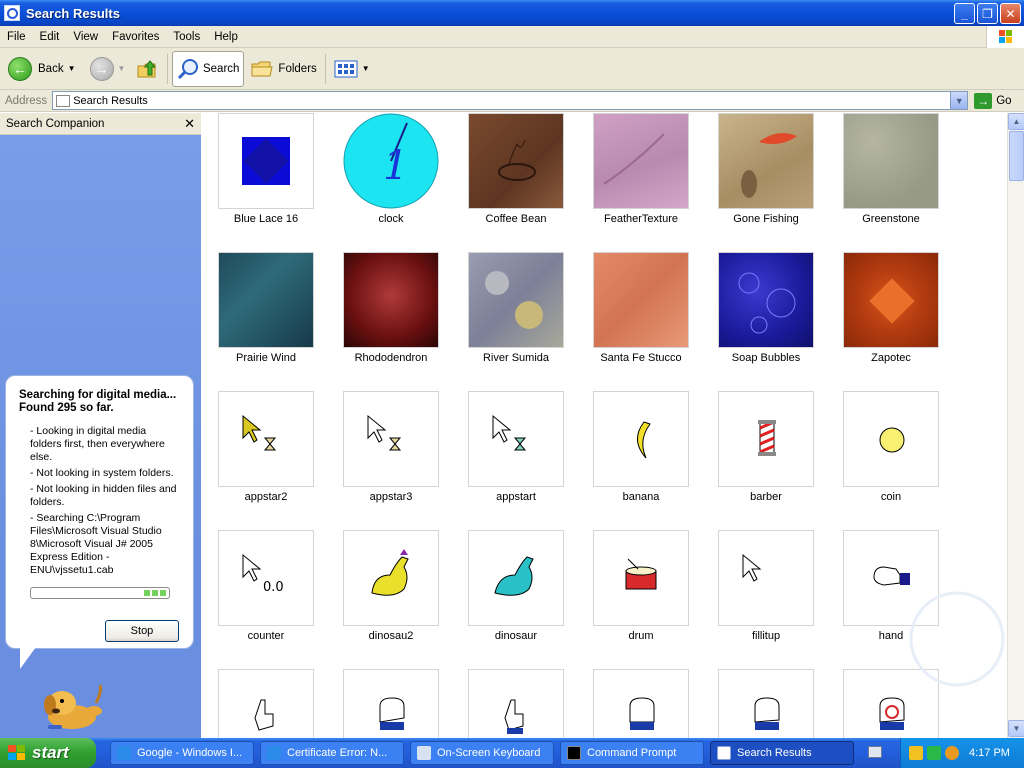 The image size is (1024, 768). What do you see at coordinates (959, 100) in the screenshot?
I see `address-dropdown-icon: ▼` at bounding box center [959, 100].